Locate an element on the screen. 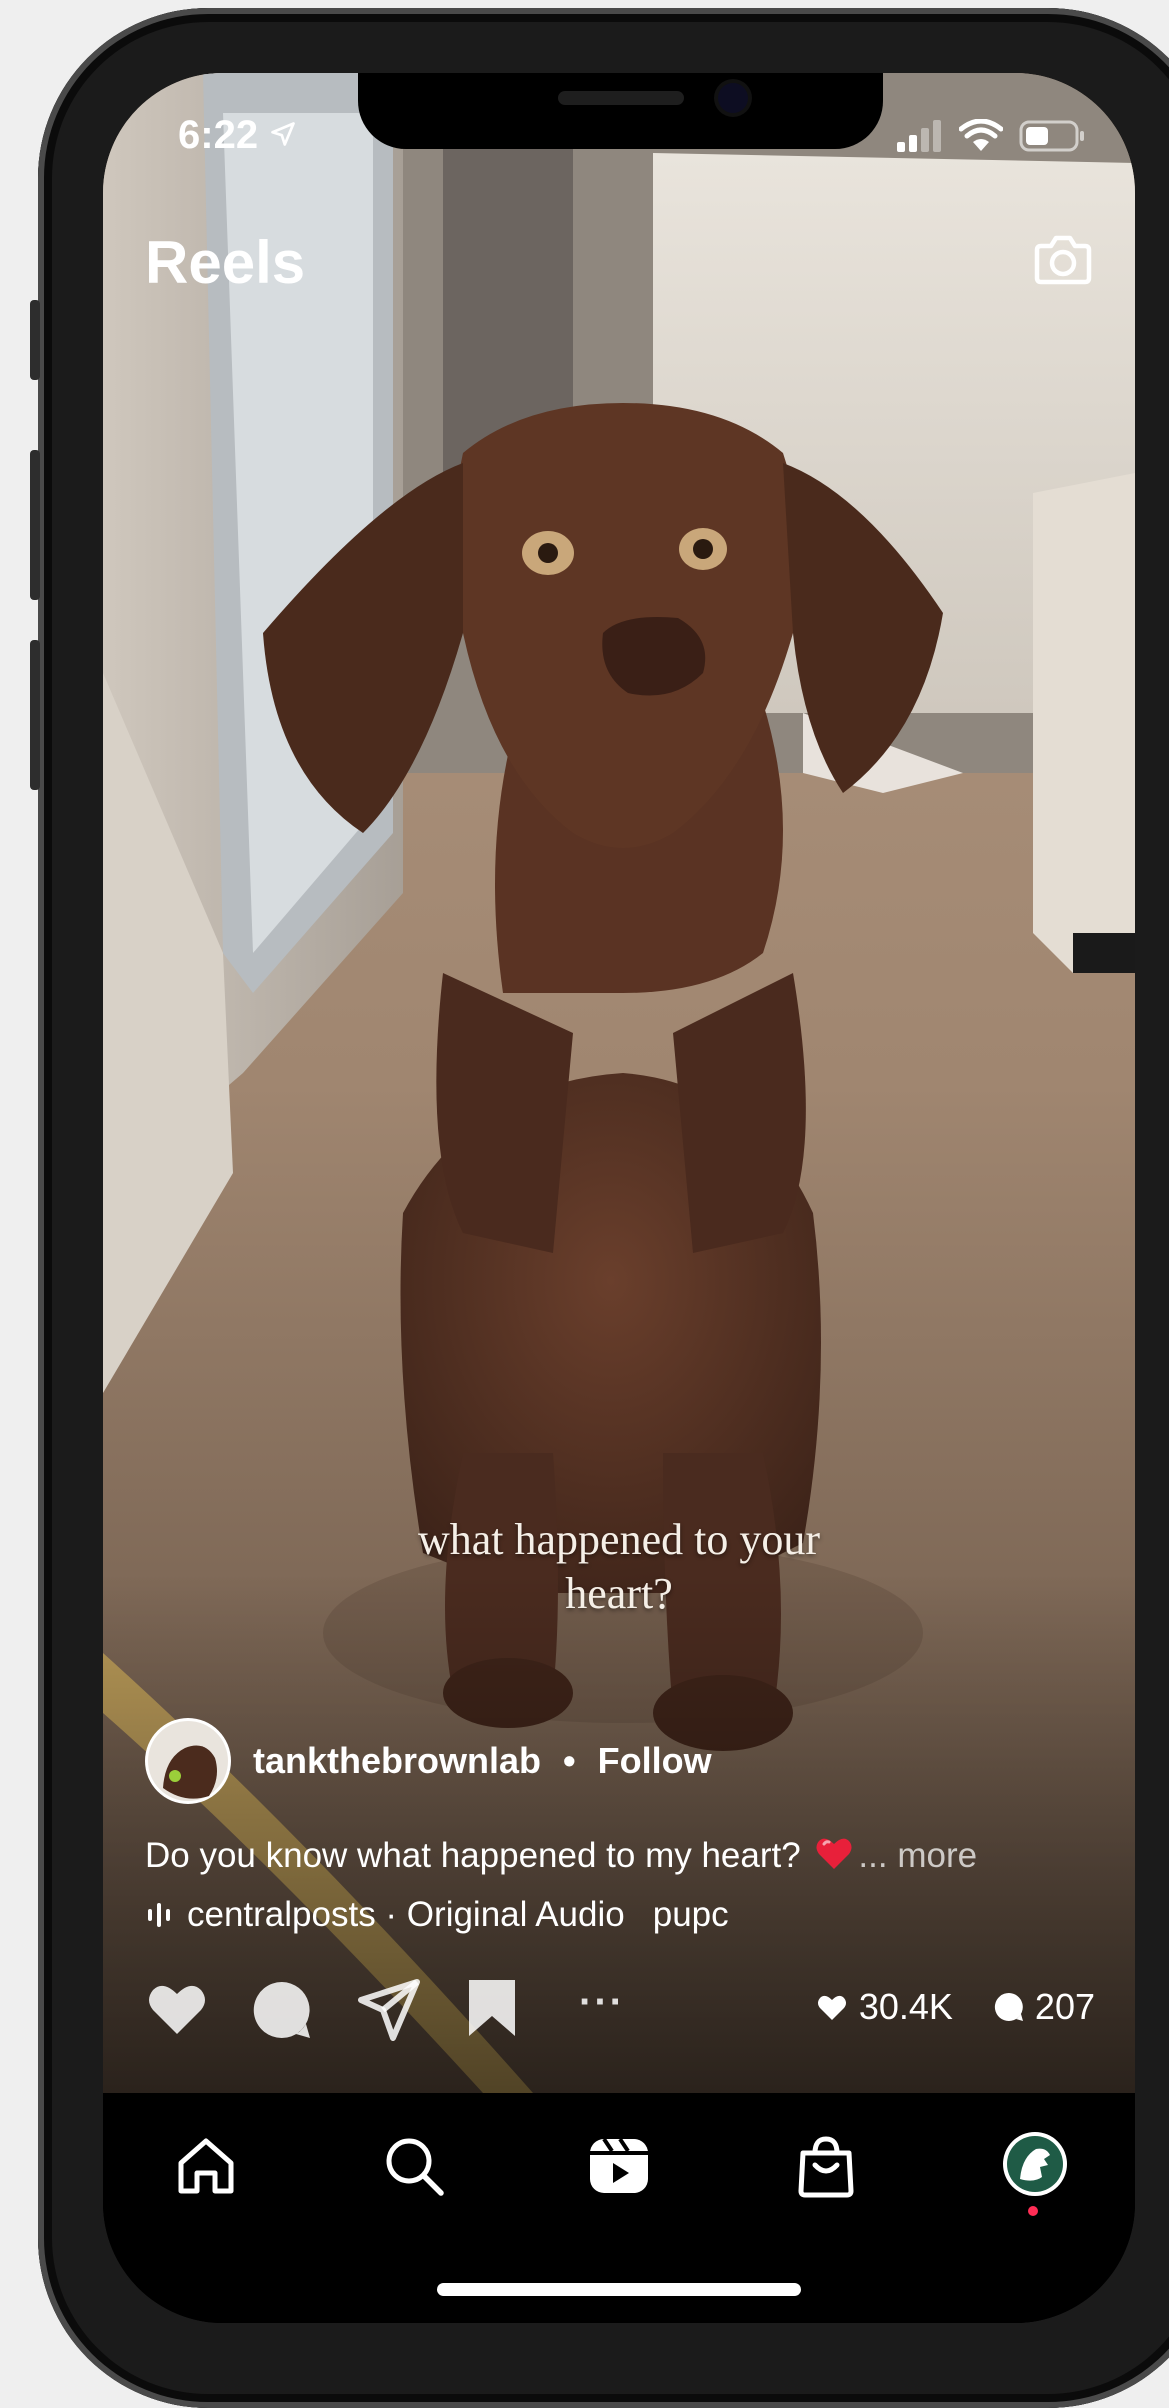 This screenshot has width=1169, height=2408. home-indicator is located at coordinates (619, 2289).